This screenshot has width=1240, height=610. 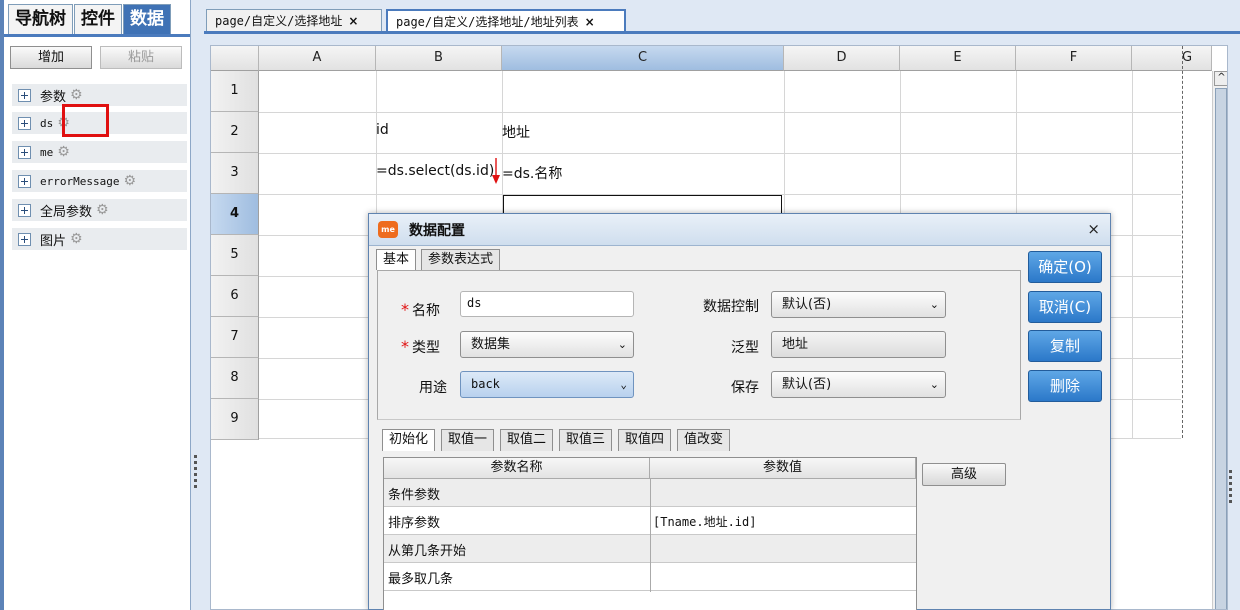 What do you see at coordinates (643, 58) in the screenshot?
I see `column-header: C` at bounding box center [643, 58].